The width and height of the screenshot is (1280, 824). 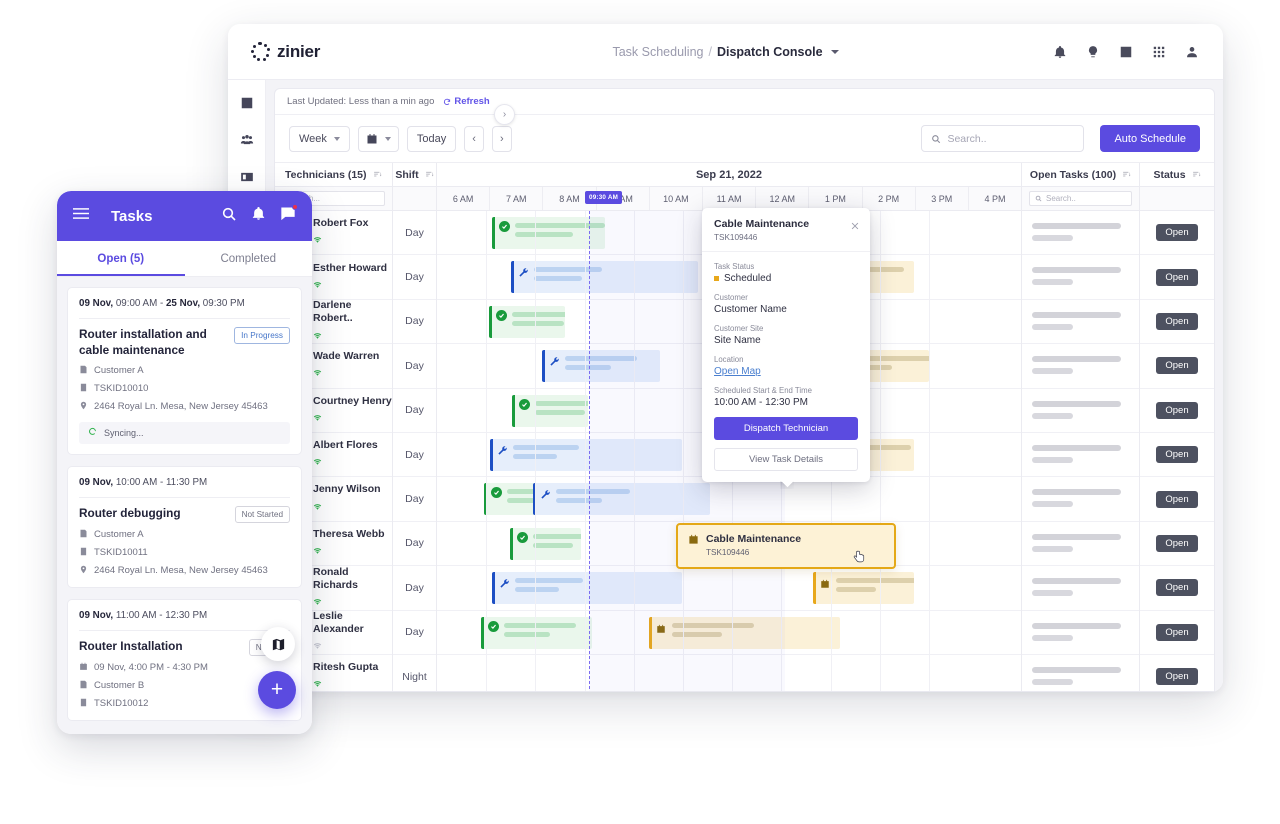 I want to click on dragged-task-card: Cable Maintenance TSK109446, so click(x=786, y=546).